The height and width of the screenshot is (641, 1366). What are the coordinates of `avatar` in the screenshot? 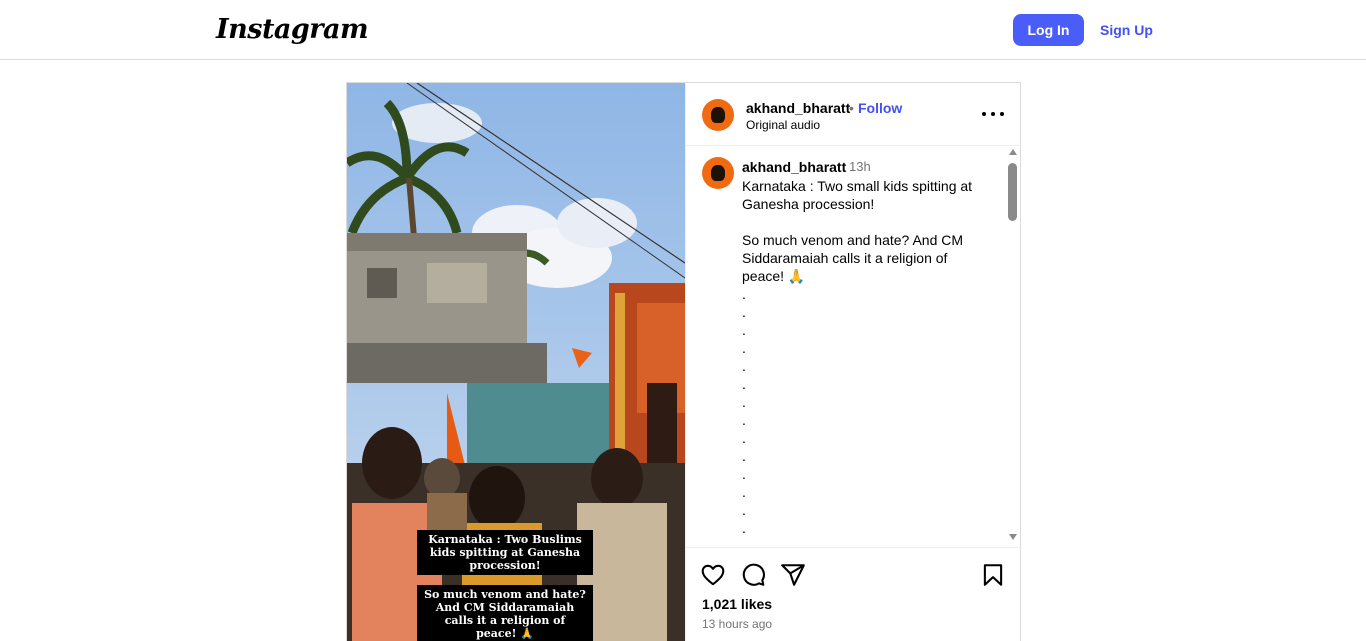 It's located at (718, 115).